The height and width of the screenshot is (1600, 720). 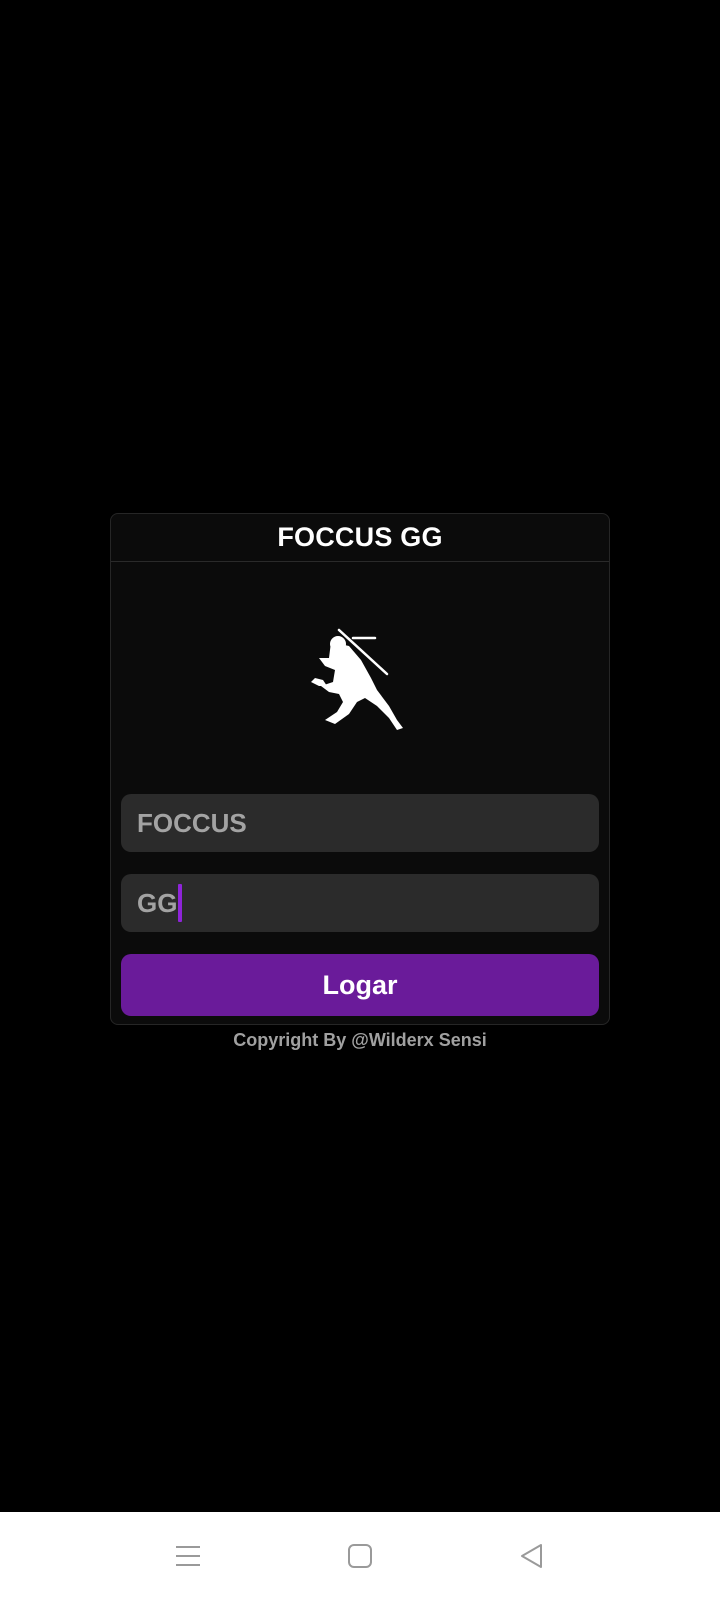 I want to click on app-title: FOCCUS GG, so click(x=360, y=537).